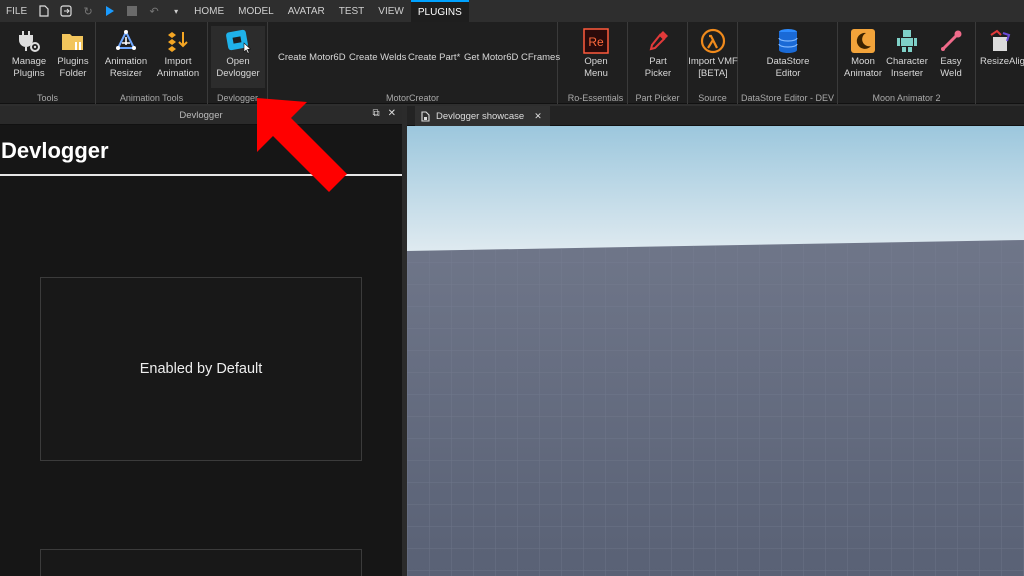 The width and height of the screenshot is (1024, 576). Describe the element at coordinates (377, 57) in the screenshot. I see `create-welds-button: Create Welds` at that location.